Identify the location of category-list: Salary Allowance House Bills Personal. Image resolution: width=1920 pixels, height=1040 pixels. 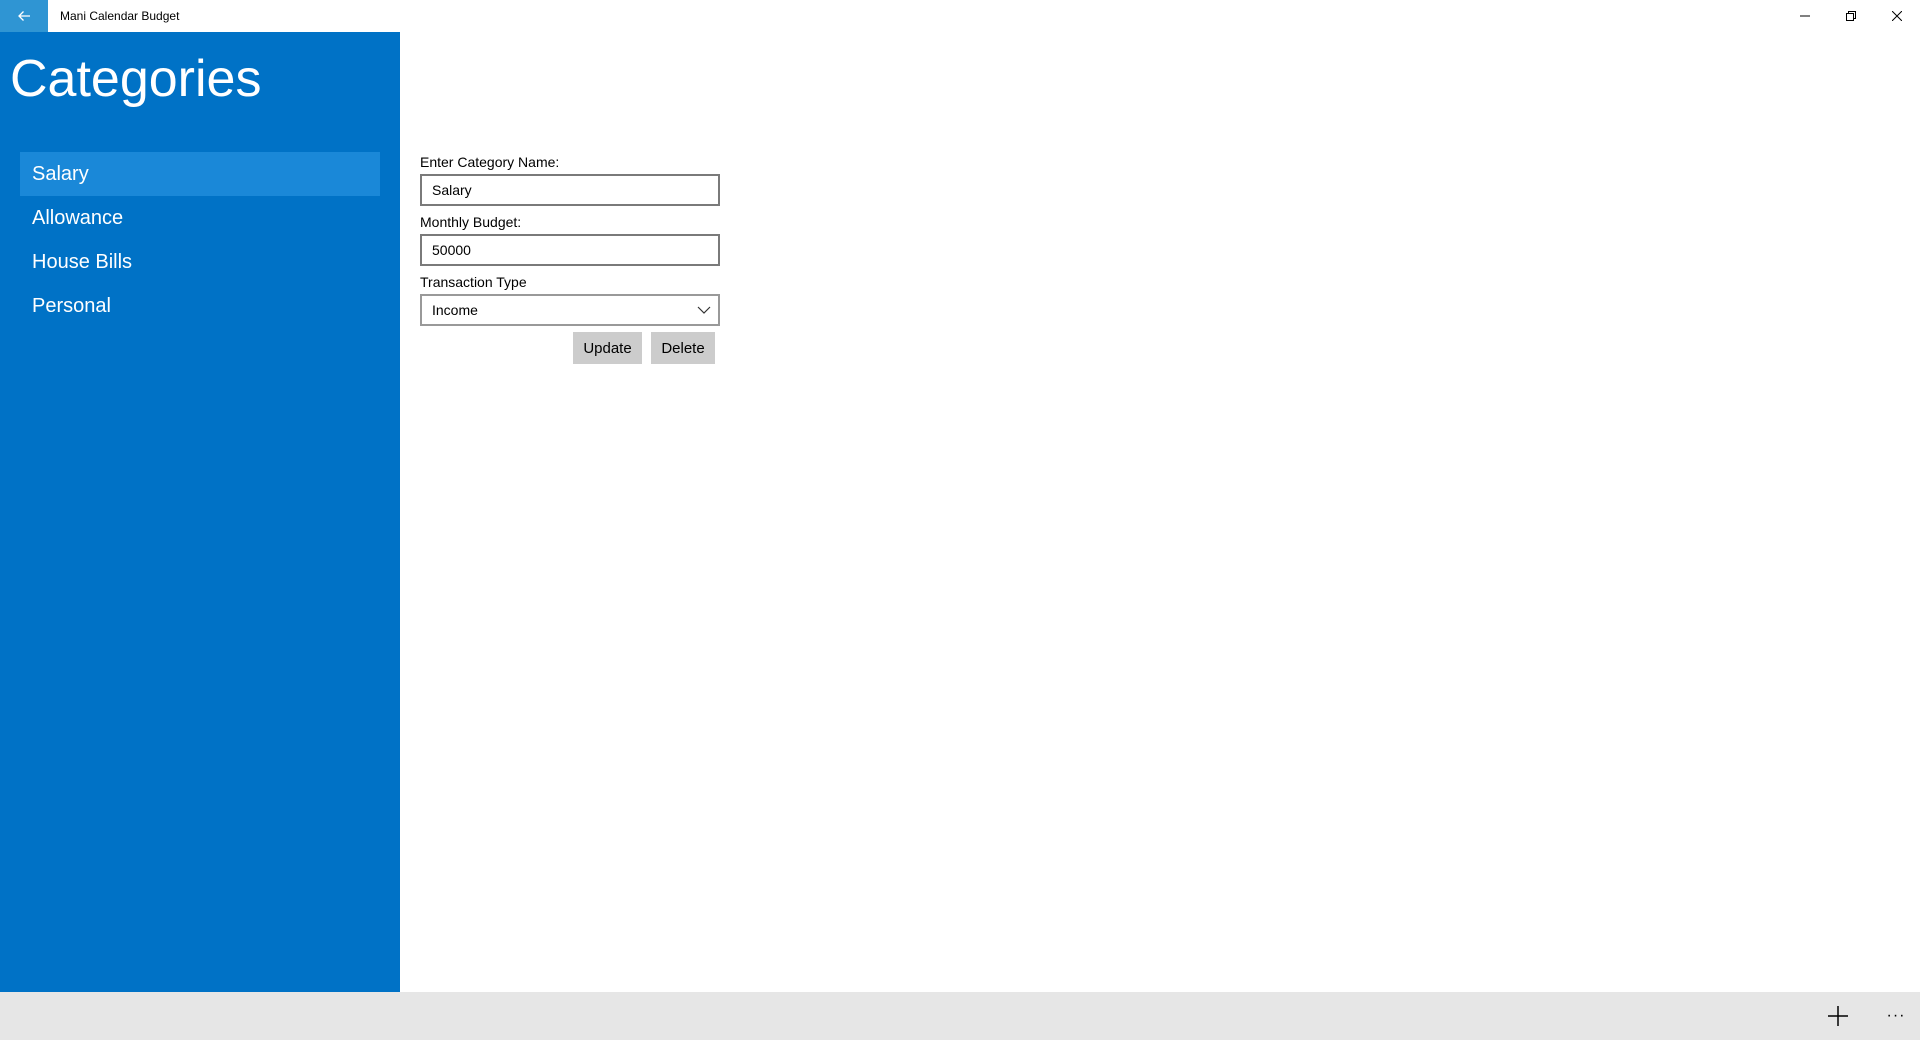
(200, 240).